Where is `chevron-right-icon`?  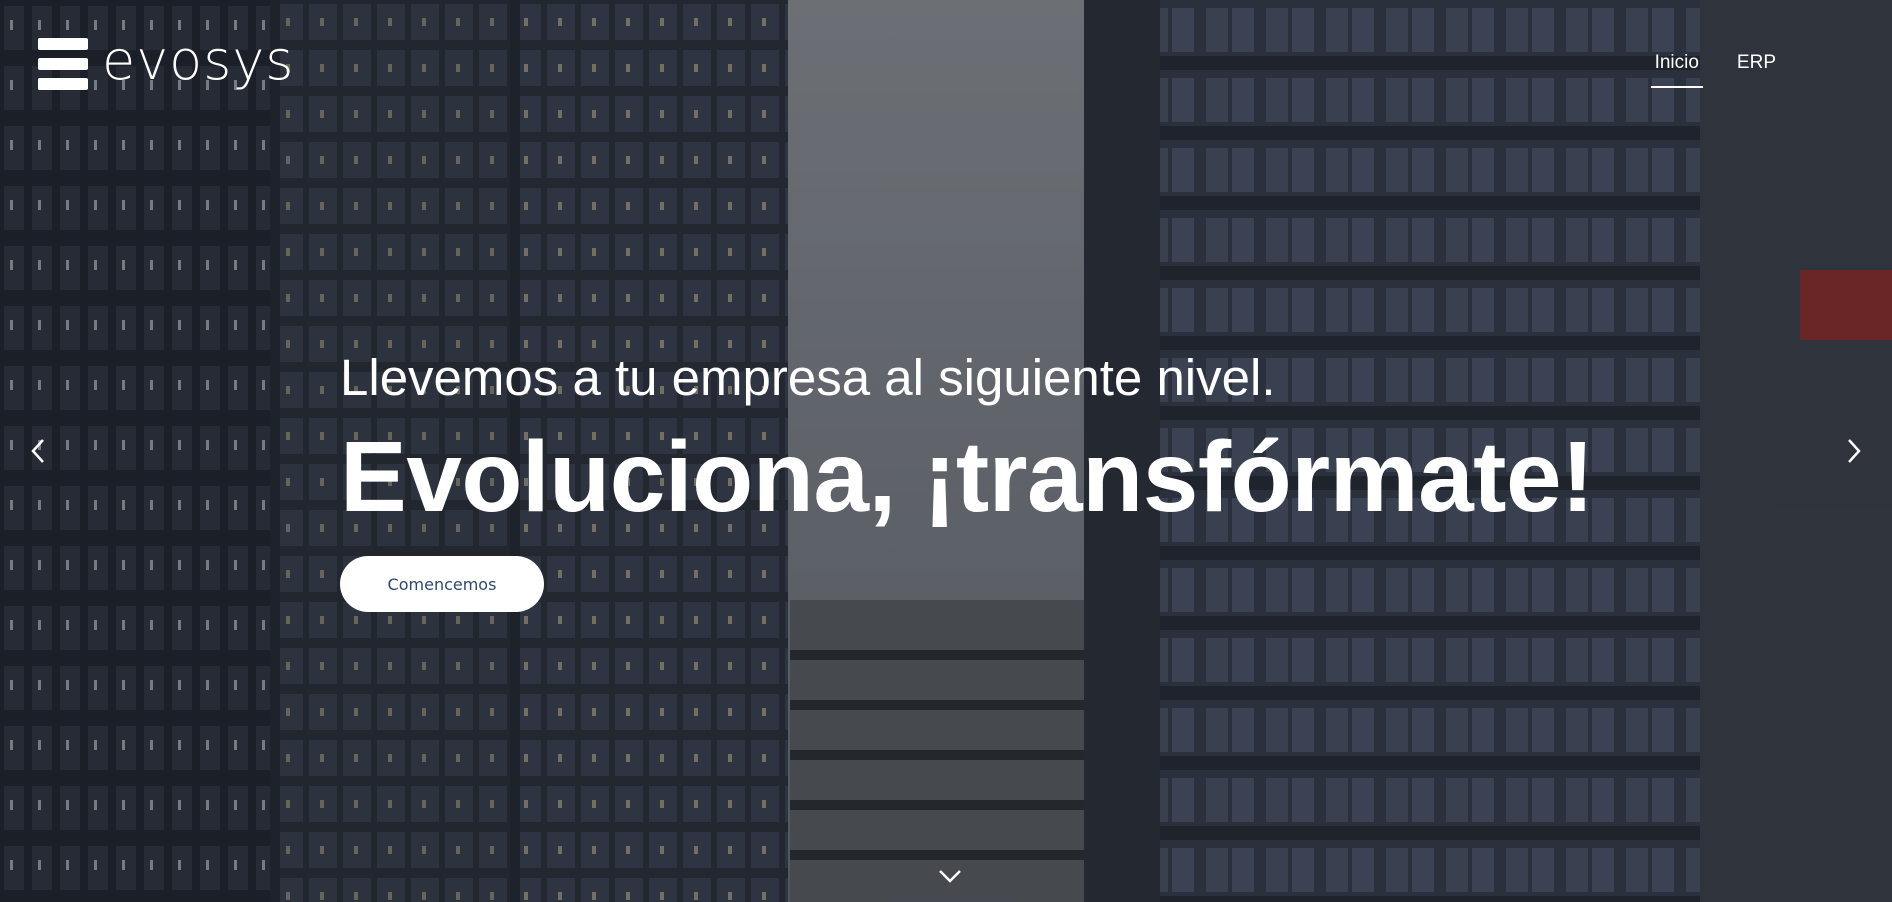 chevron-right-icon is located at coordinates (1853, 451).